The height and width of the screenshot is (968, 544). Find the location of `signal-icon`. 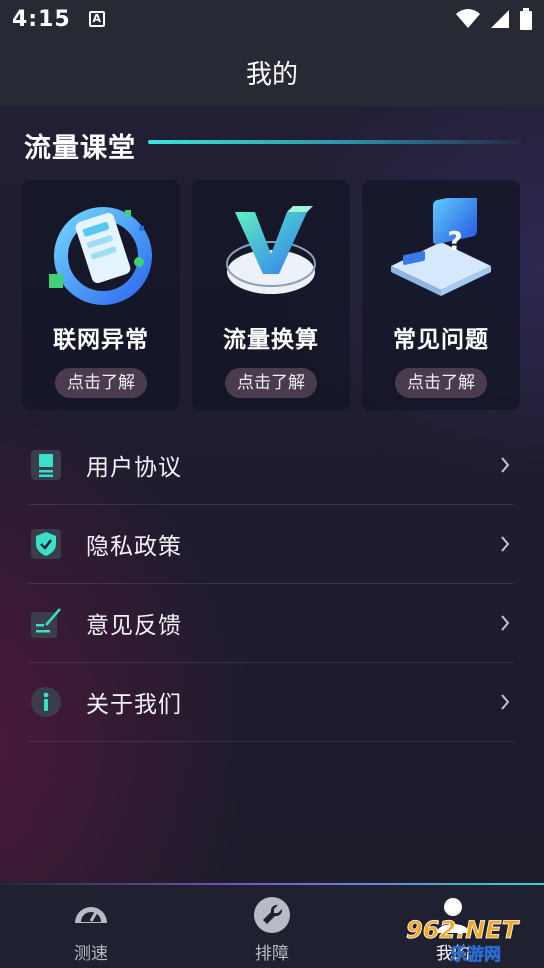

signal-icon is located at coordinates (500, 19).